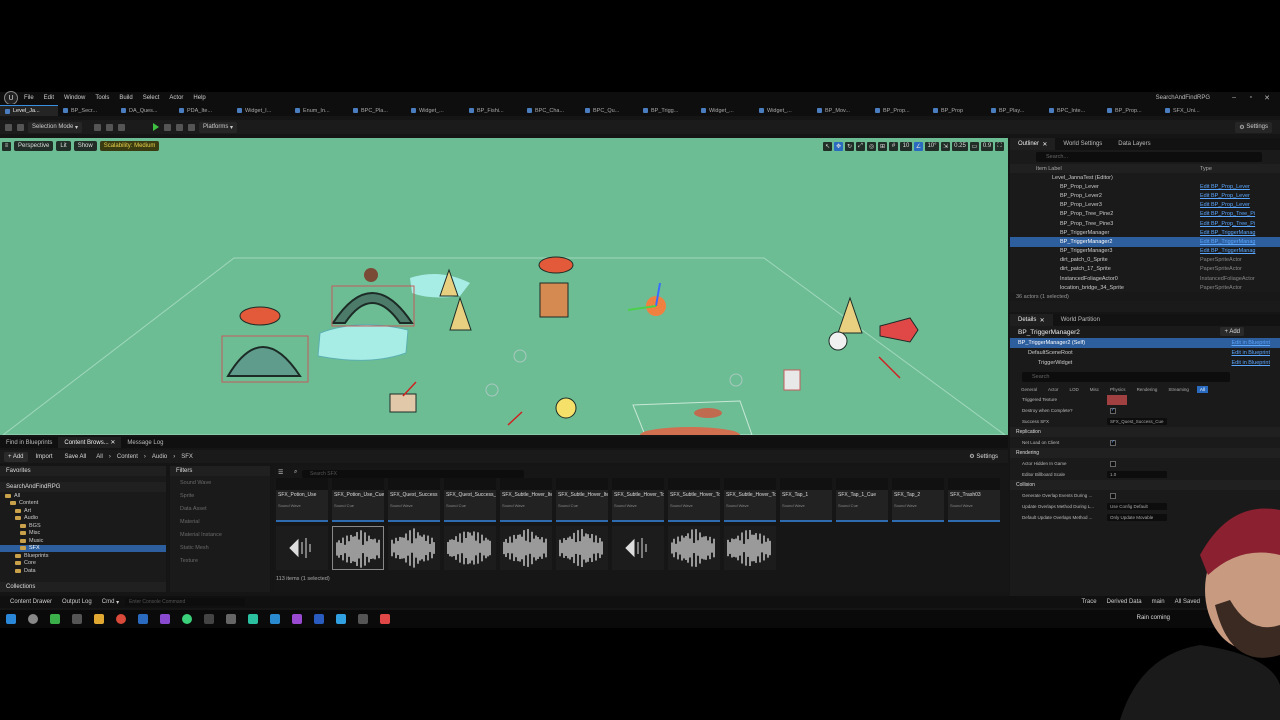 The height and width of the screenshot is (720, 1280). I want to click on outliner-row: BP_Prop_Tree_Pine3 Edit BP_Prop_Tree_Pi, so click(1145, 223).